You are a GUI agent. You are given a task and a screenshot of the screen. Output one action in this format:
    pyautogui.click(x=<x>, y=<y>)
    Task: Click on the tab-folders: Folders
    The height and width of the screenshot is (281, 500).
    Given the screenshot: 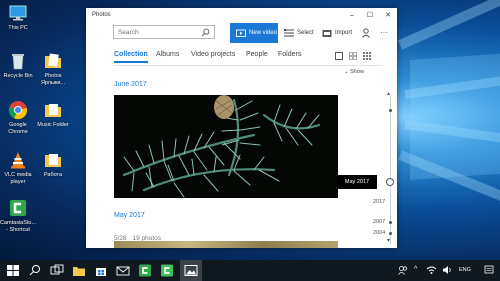 What is the action you would take?
    pyautogui.click(x=289, y=54)
    